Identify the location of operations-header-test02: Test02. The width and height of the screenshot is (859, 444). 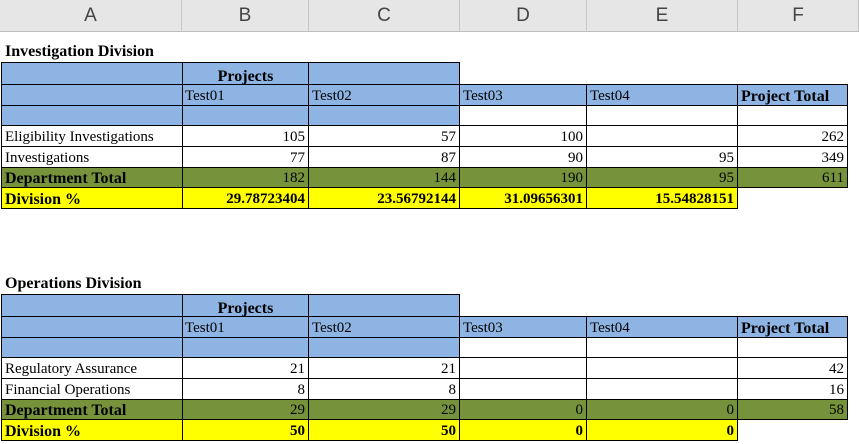
(384, 327).